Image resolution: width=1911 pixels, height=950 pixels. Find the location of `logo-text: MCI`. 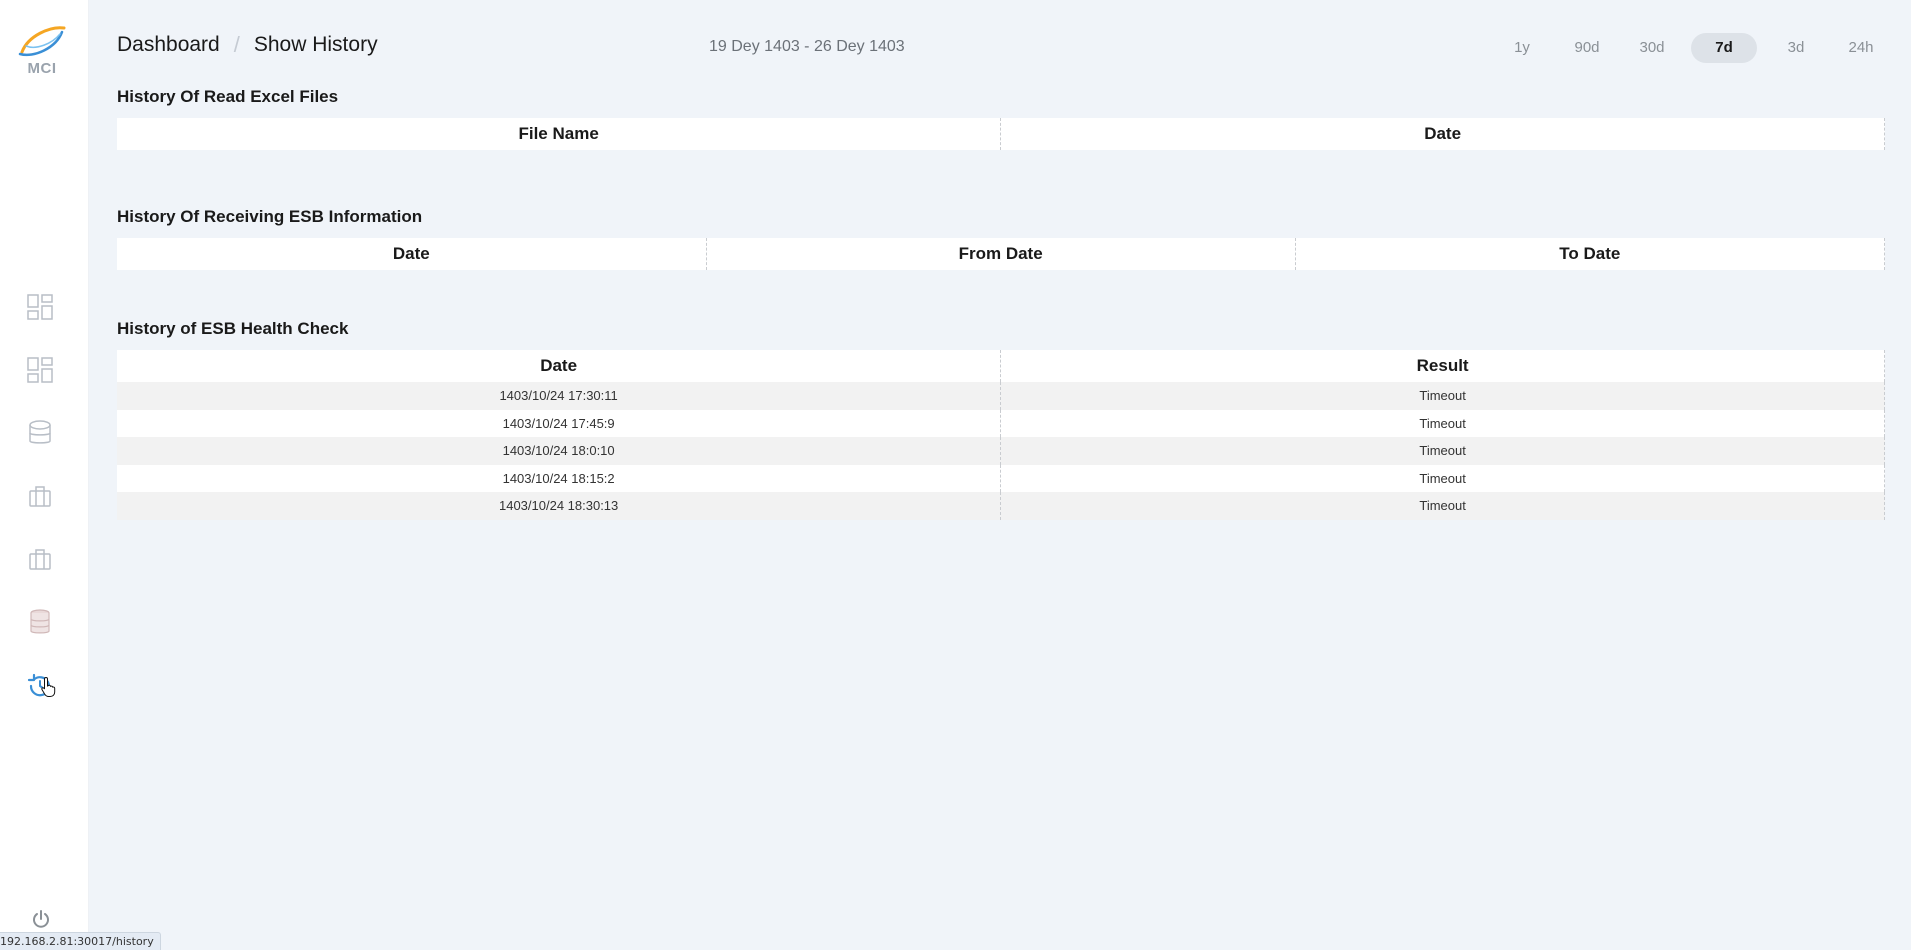

logo-text: MCI is located at coordinates (42, 68).